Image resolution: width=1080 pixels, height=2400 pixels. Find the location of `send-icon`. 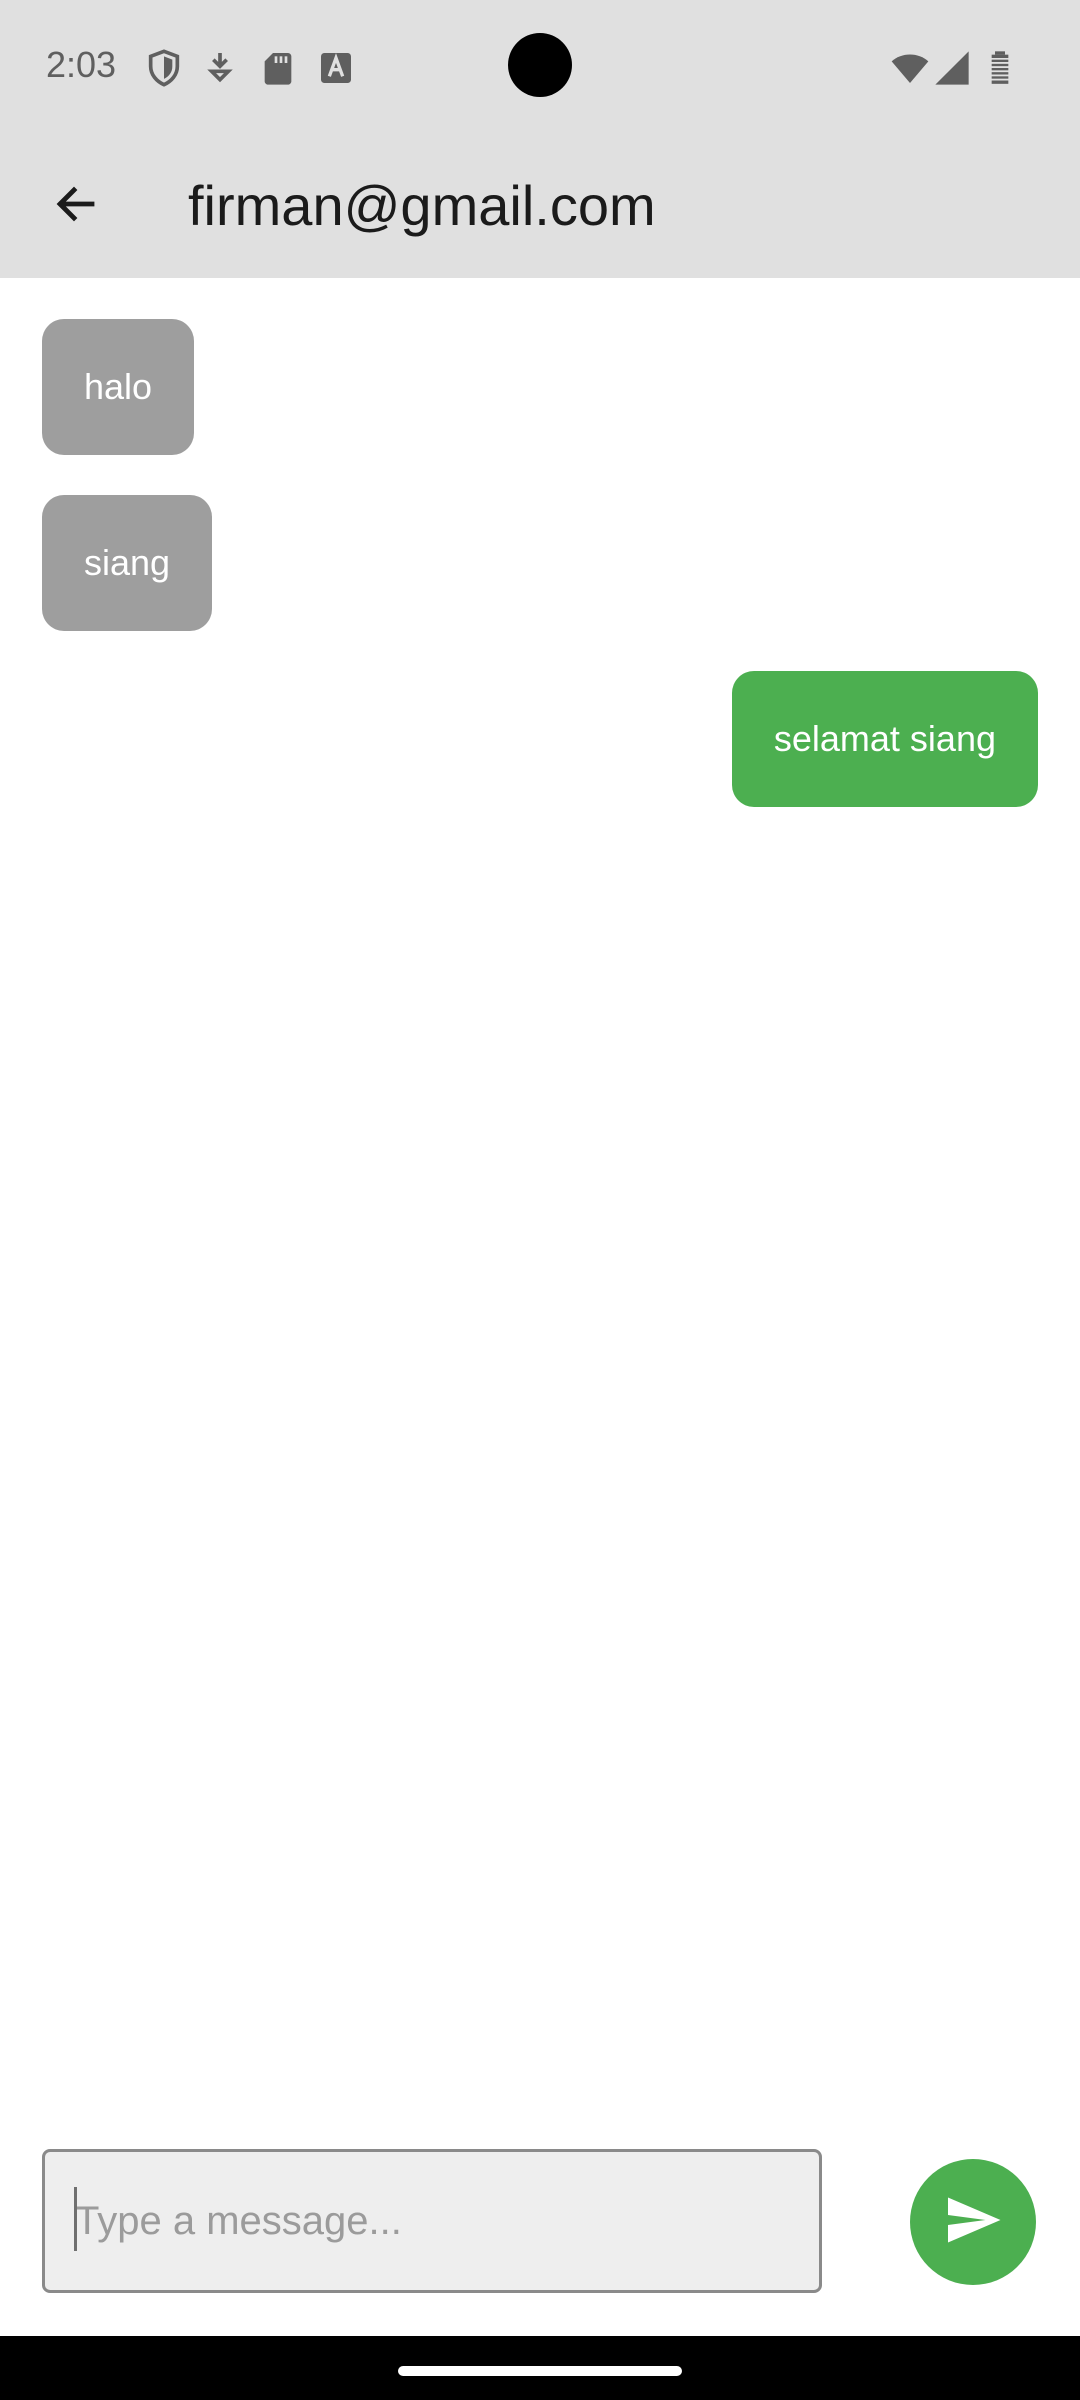

send-icon is located at coordinates (973, 2222).